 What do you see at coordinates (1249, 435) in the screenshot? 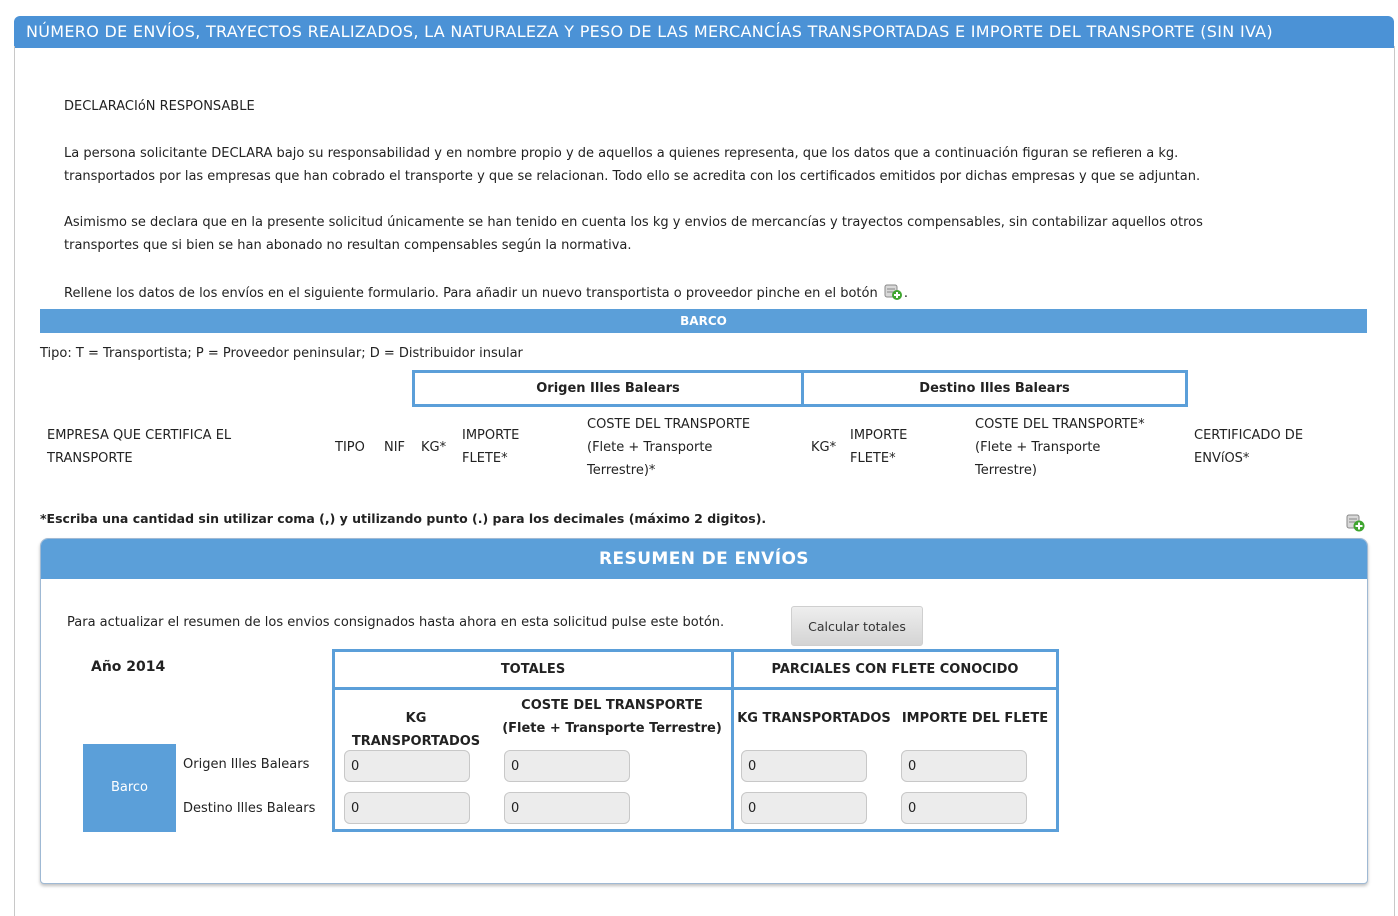
I see `col-certificado-l1: CERTIFICADO DE` at bounding box center [1249, 435].